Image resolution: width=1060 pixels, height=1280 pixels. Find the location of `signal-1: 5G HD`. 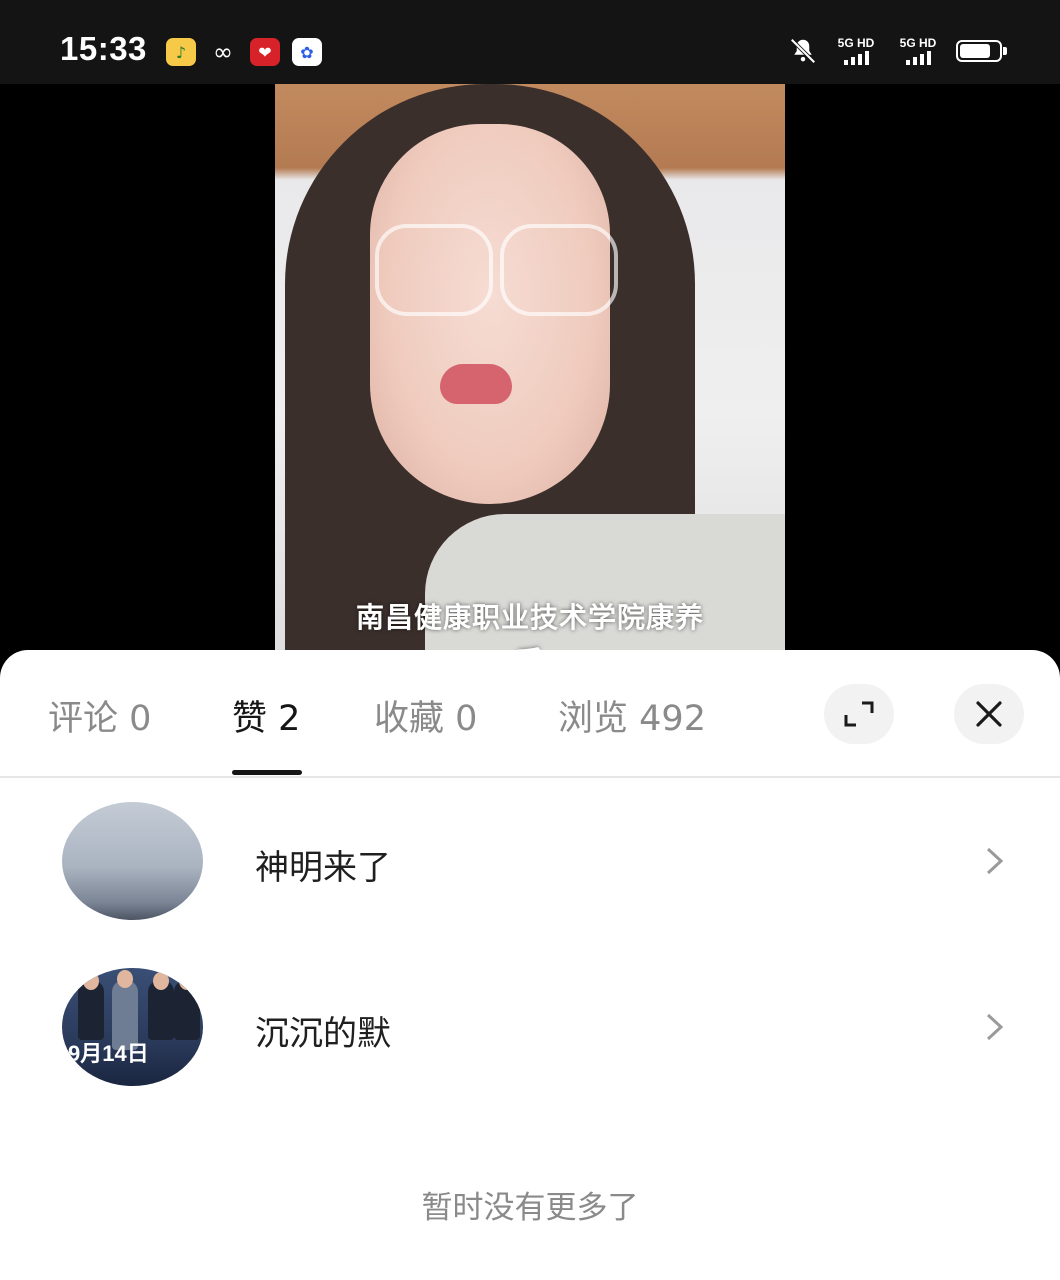

signal-1: 5G HD is located at coordinates (856, 51).